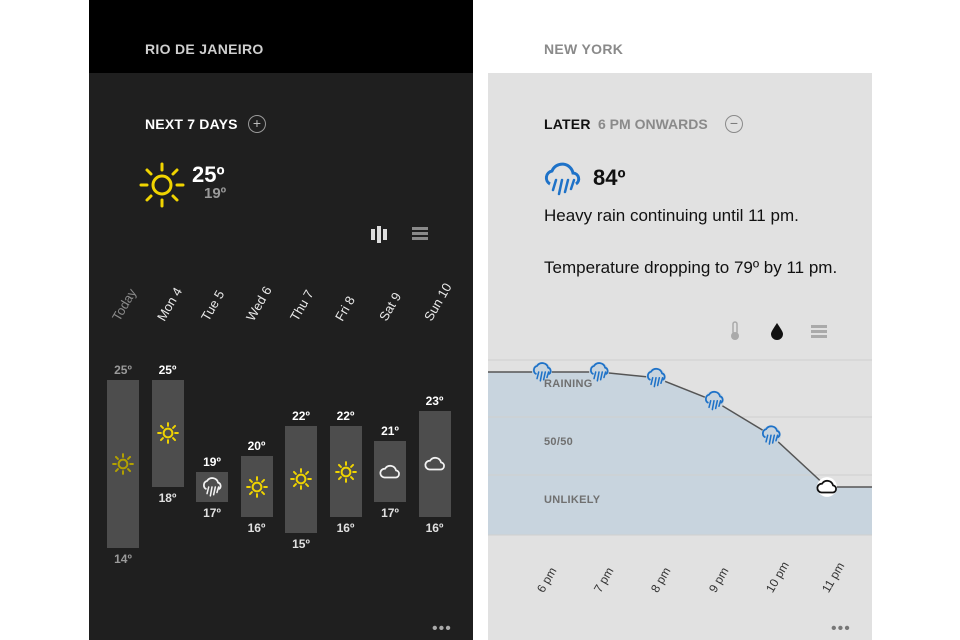 Image resolution: width=960 pixels, height=640 pixels. Describe the element at coordinates (302, 305) in the screenshot. I see `day-label: Thu 7` at that location.